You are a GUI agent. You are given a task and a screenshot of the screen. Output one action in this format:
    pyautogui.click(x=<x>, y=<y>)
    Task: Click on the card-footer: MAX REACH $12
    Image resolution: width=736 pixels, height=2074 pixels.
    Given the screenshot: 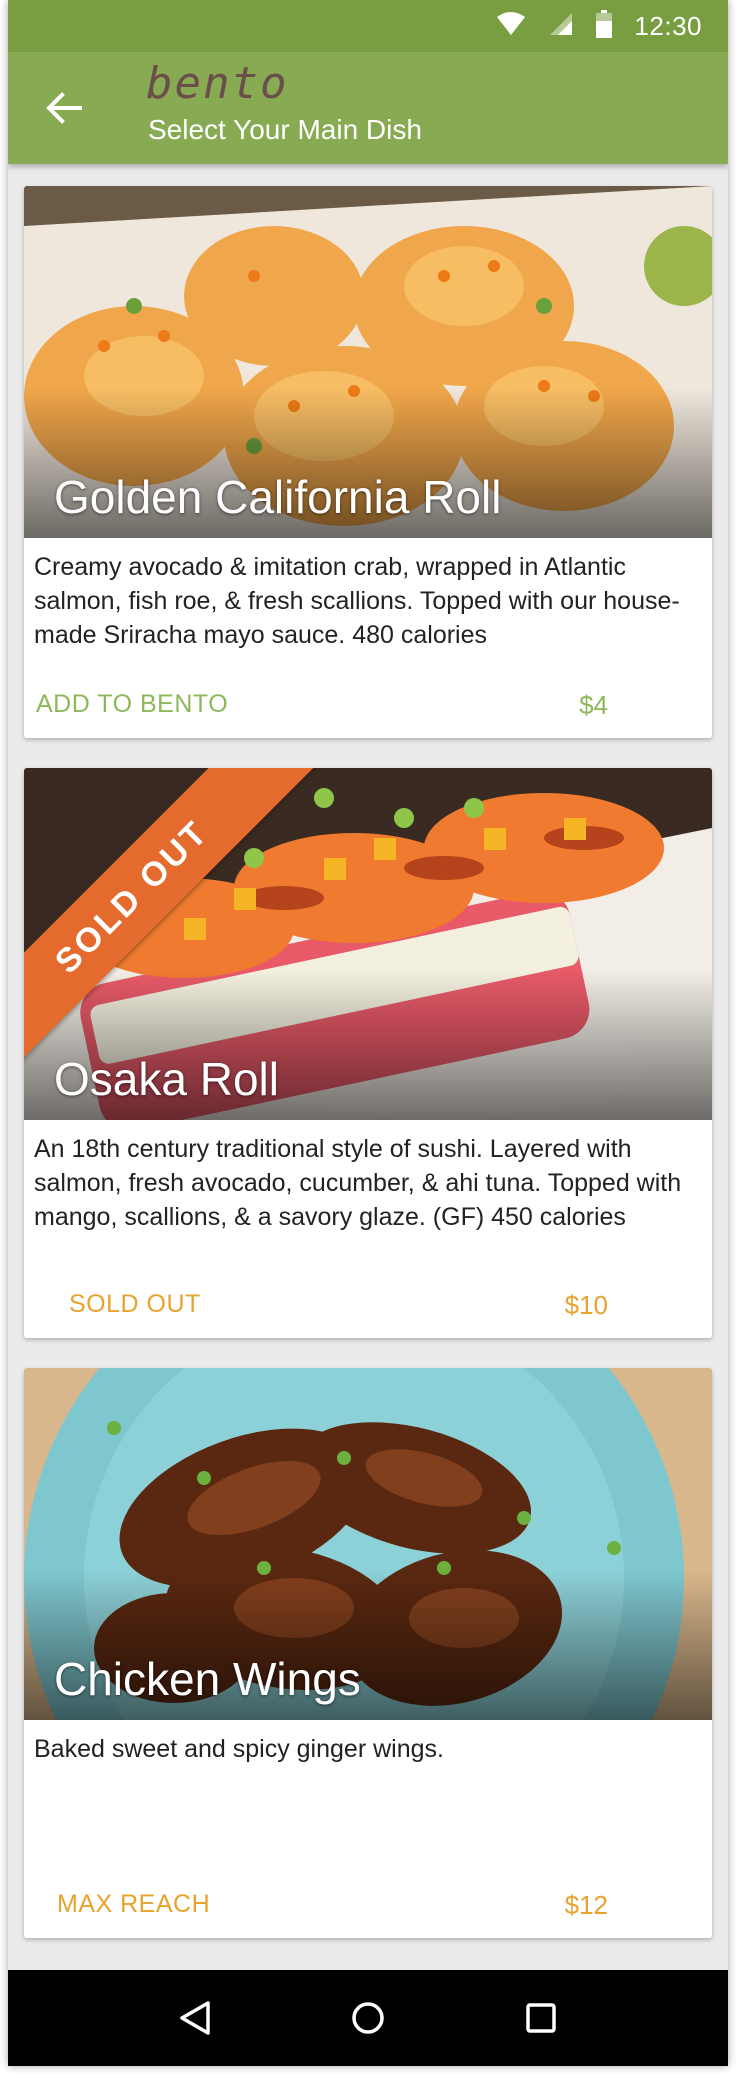 What is the action you would take?
    pyautogui.click(x=368, y=1907)
    